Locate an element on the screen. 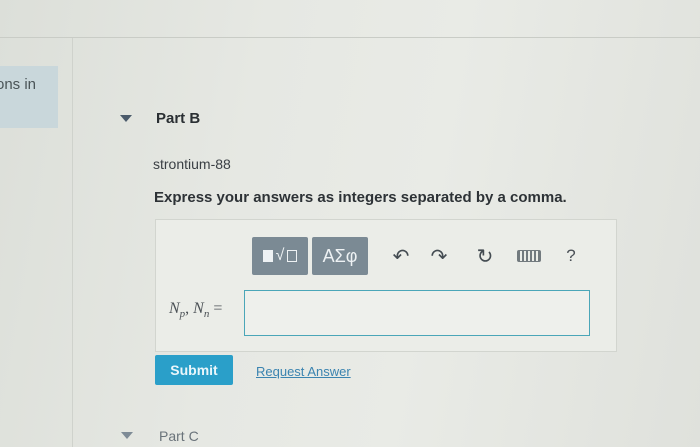 The image size is (700, 447). submit-button: Submit is located at coordinates (194, 370).